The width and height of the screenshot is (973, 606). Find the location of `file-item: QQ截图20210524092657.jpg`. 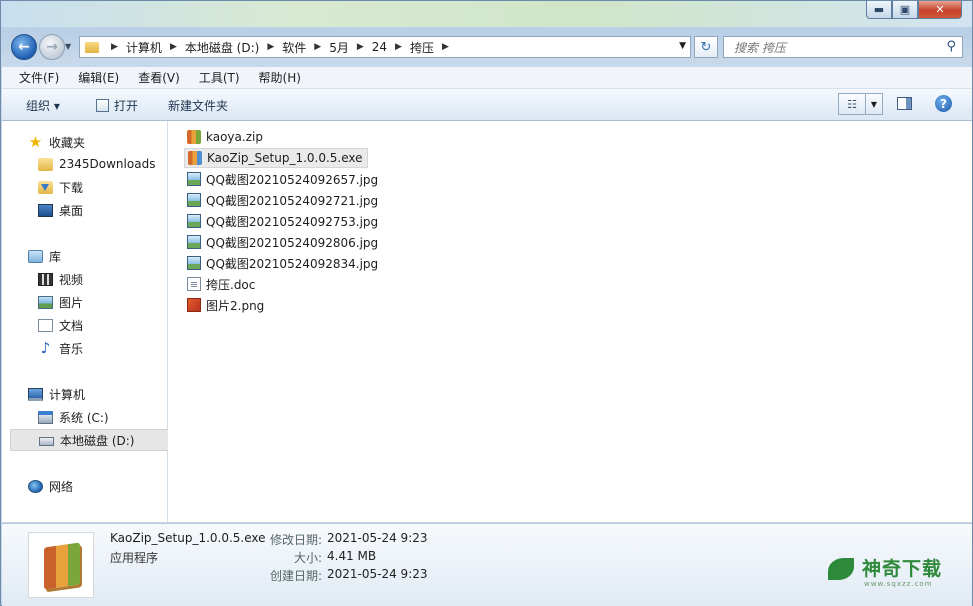

file-item: QQ截图20210524092657.jpg is located at coordinates (283, 179).